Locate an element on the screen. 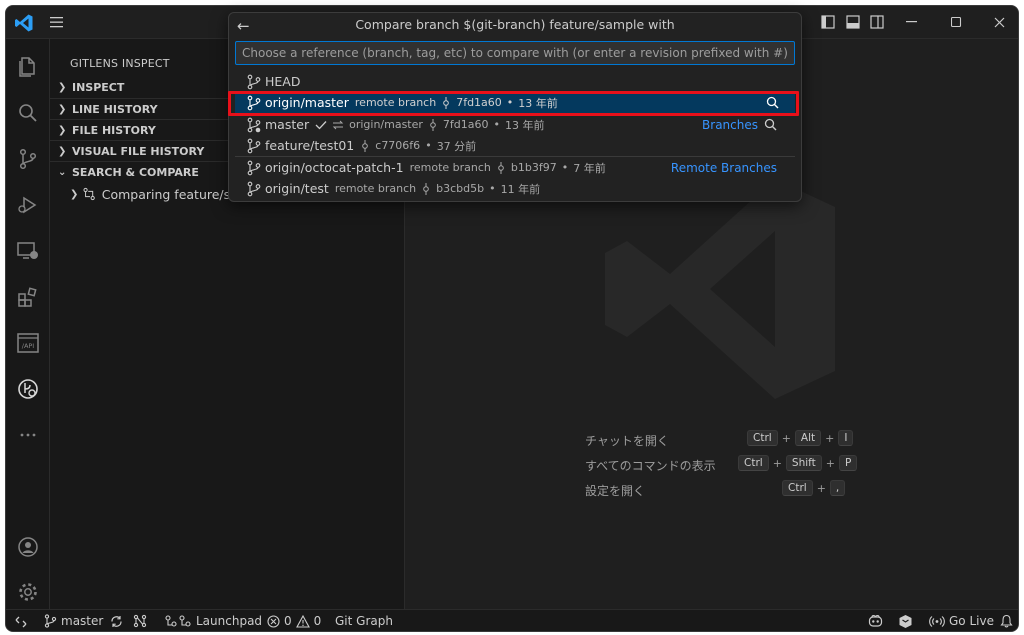 Image resolution: width=1024 pixels, height=635 pixels. extension-status-button is located at coordinates (905, 621).